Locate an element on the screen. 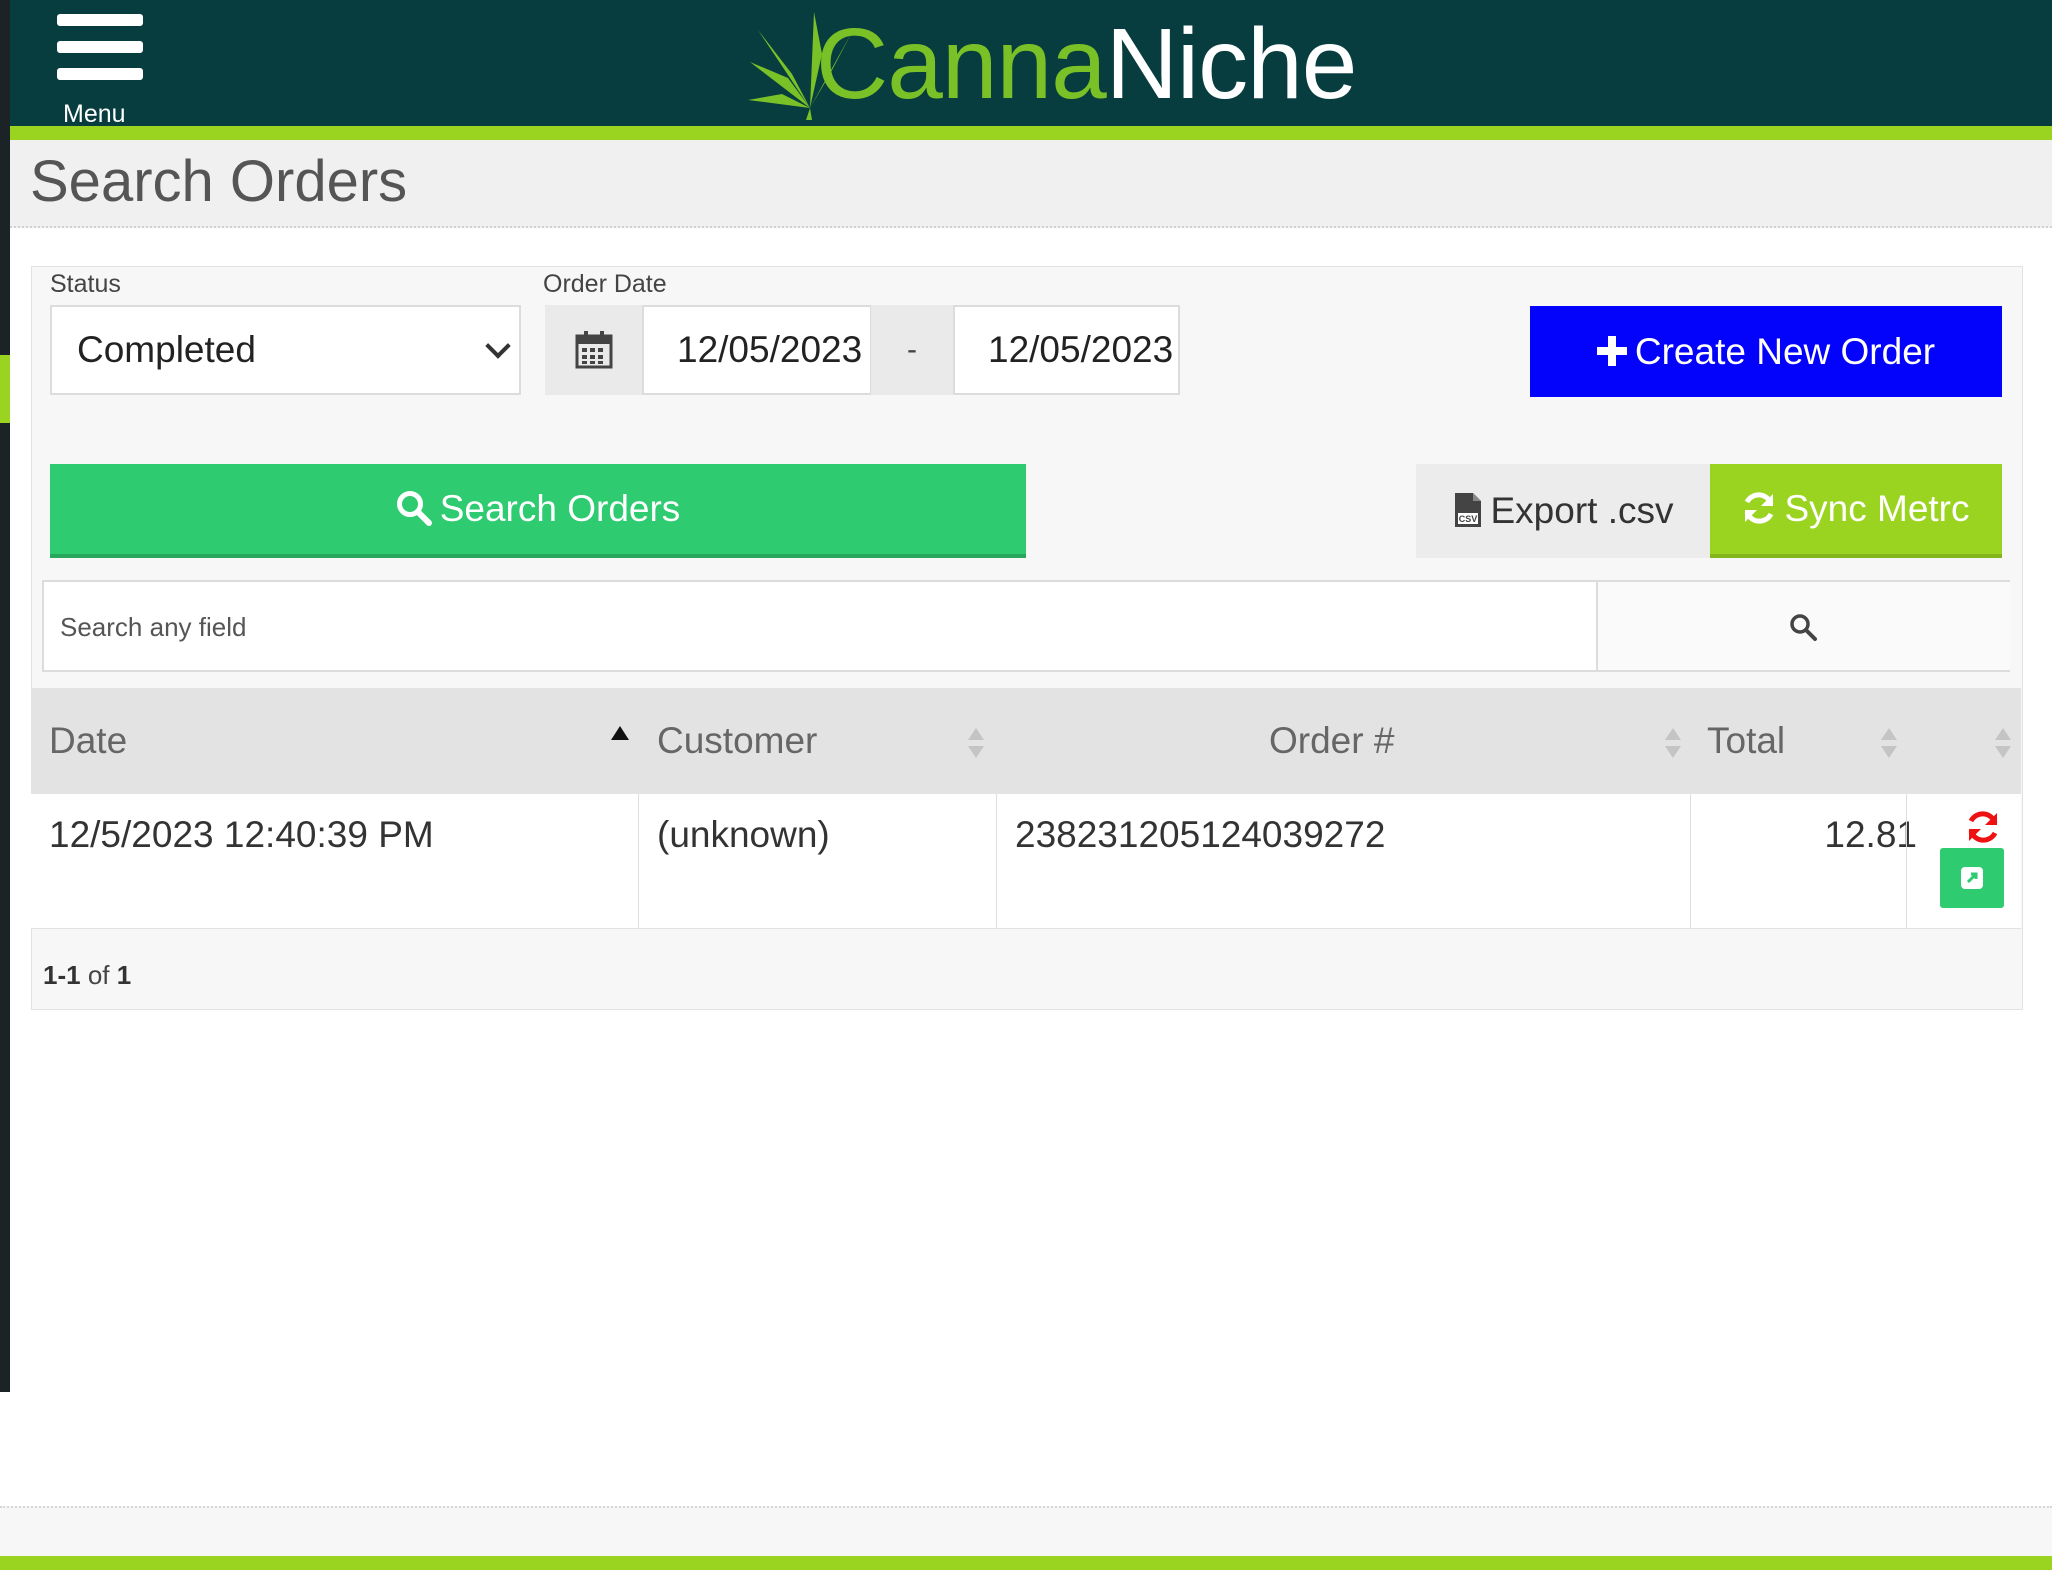 The width and height of the screenshot is (2052, 1570). status-label: Status is located at coordinates (85, 284).